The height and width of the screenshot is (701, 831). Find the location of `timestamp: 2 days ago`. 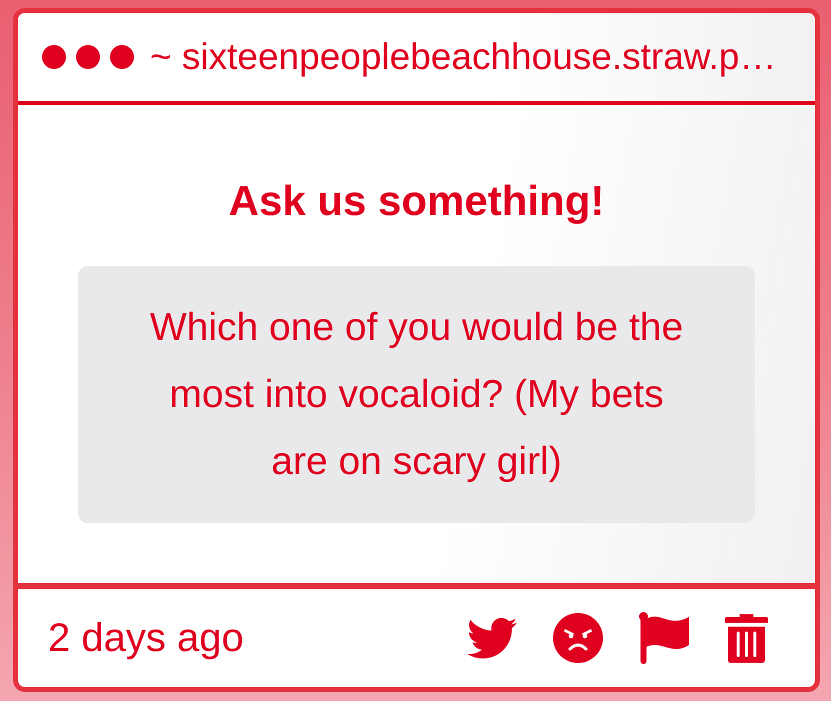

timestamp: 2 days ago is located at coordinates (146, 638).